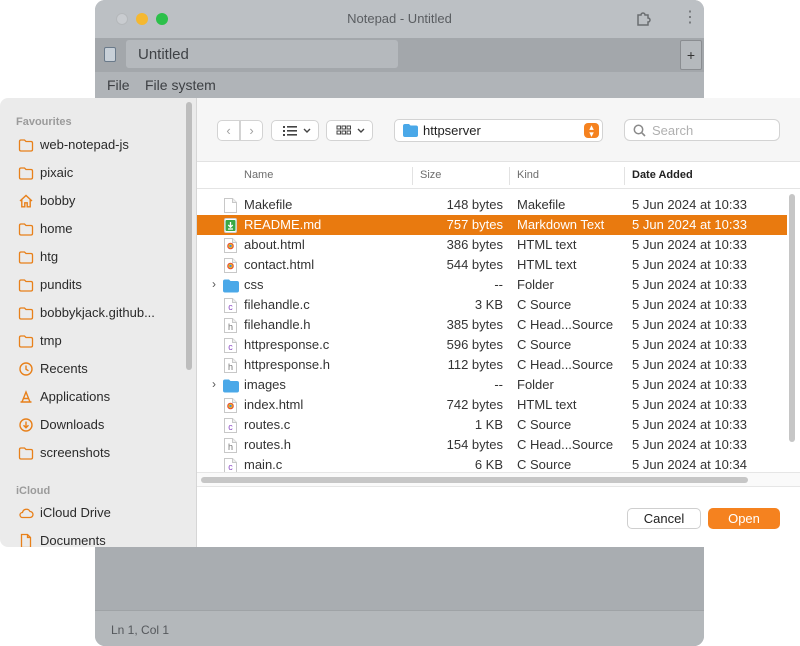  I want to click on clock-icon, so click(26, 369).